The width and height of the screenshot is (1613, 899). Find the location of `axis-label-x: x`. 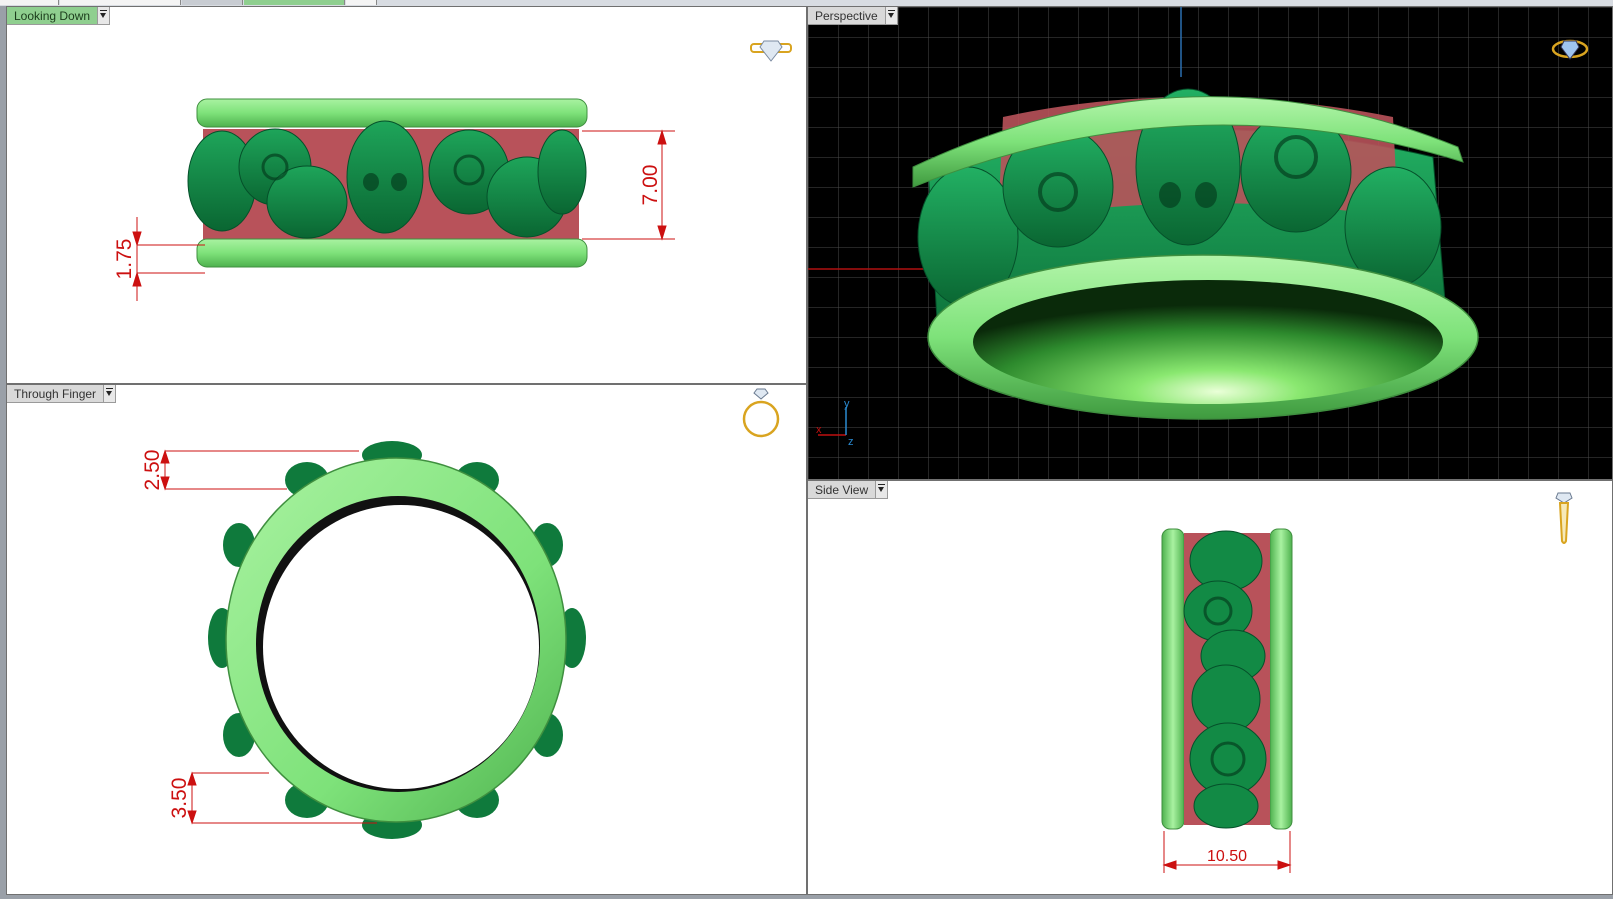

axis-label-x: x is located at coordinates (819, 430).